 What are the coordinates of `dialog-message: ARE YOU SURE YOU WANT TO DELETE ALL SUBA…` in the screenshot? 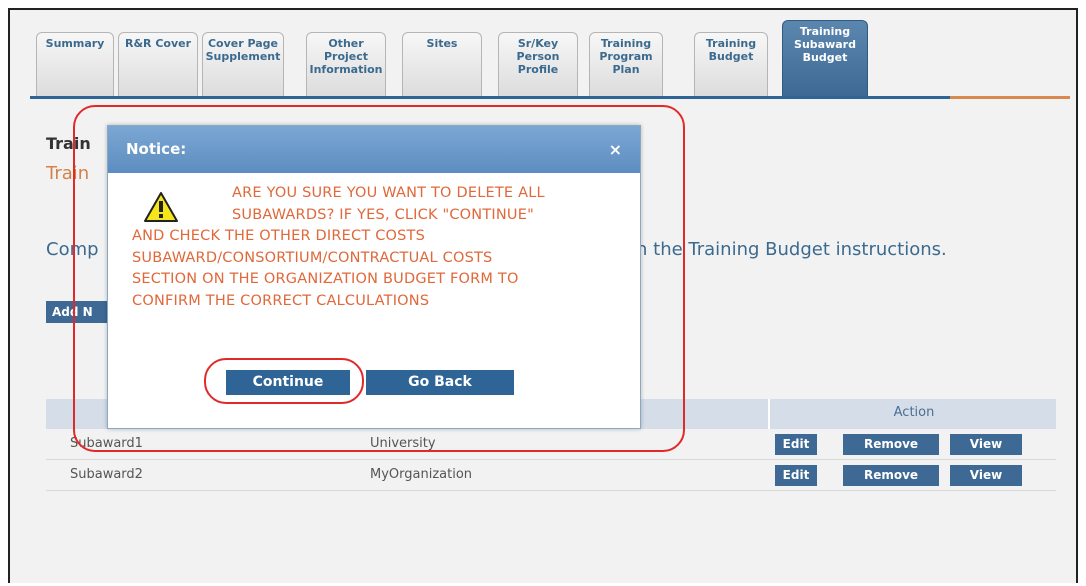 It's located at (382, 247).